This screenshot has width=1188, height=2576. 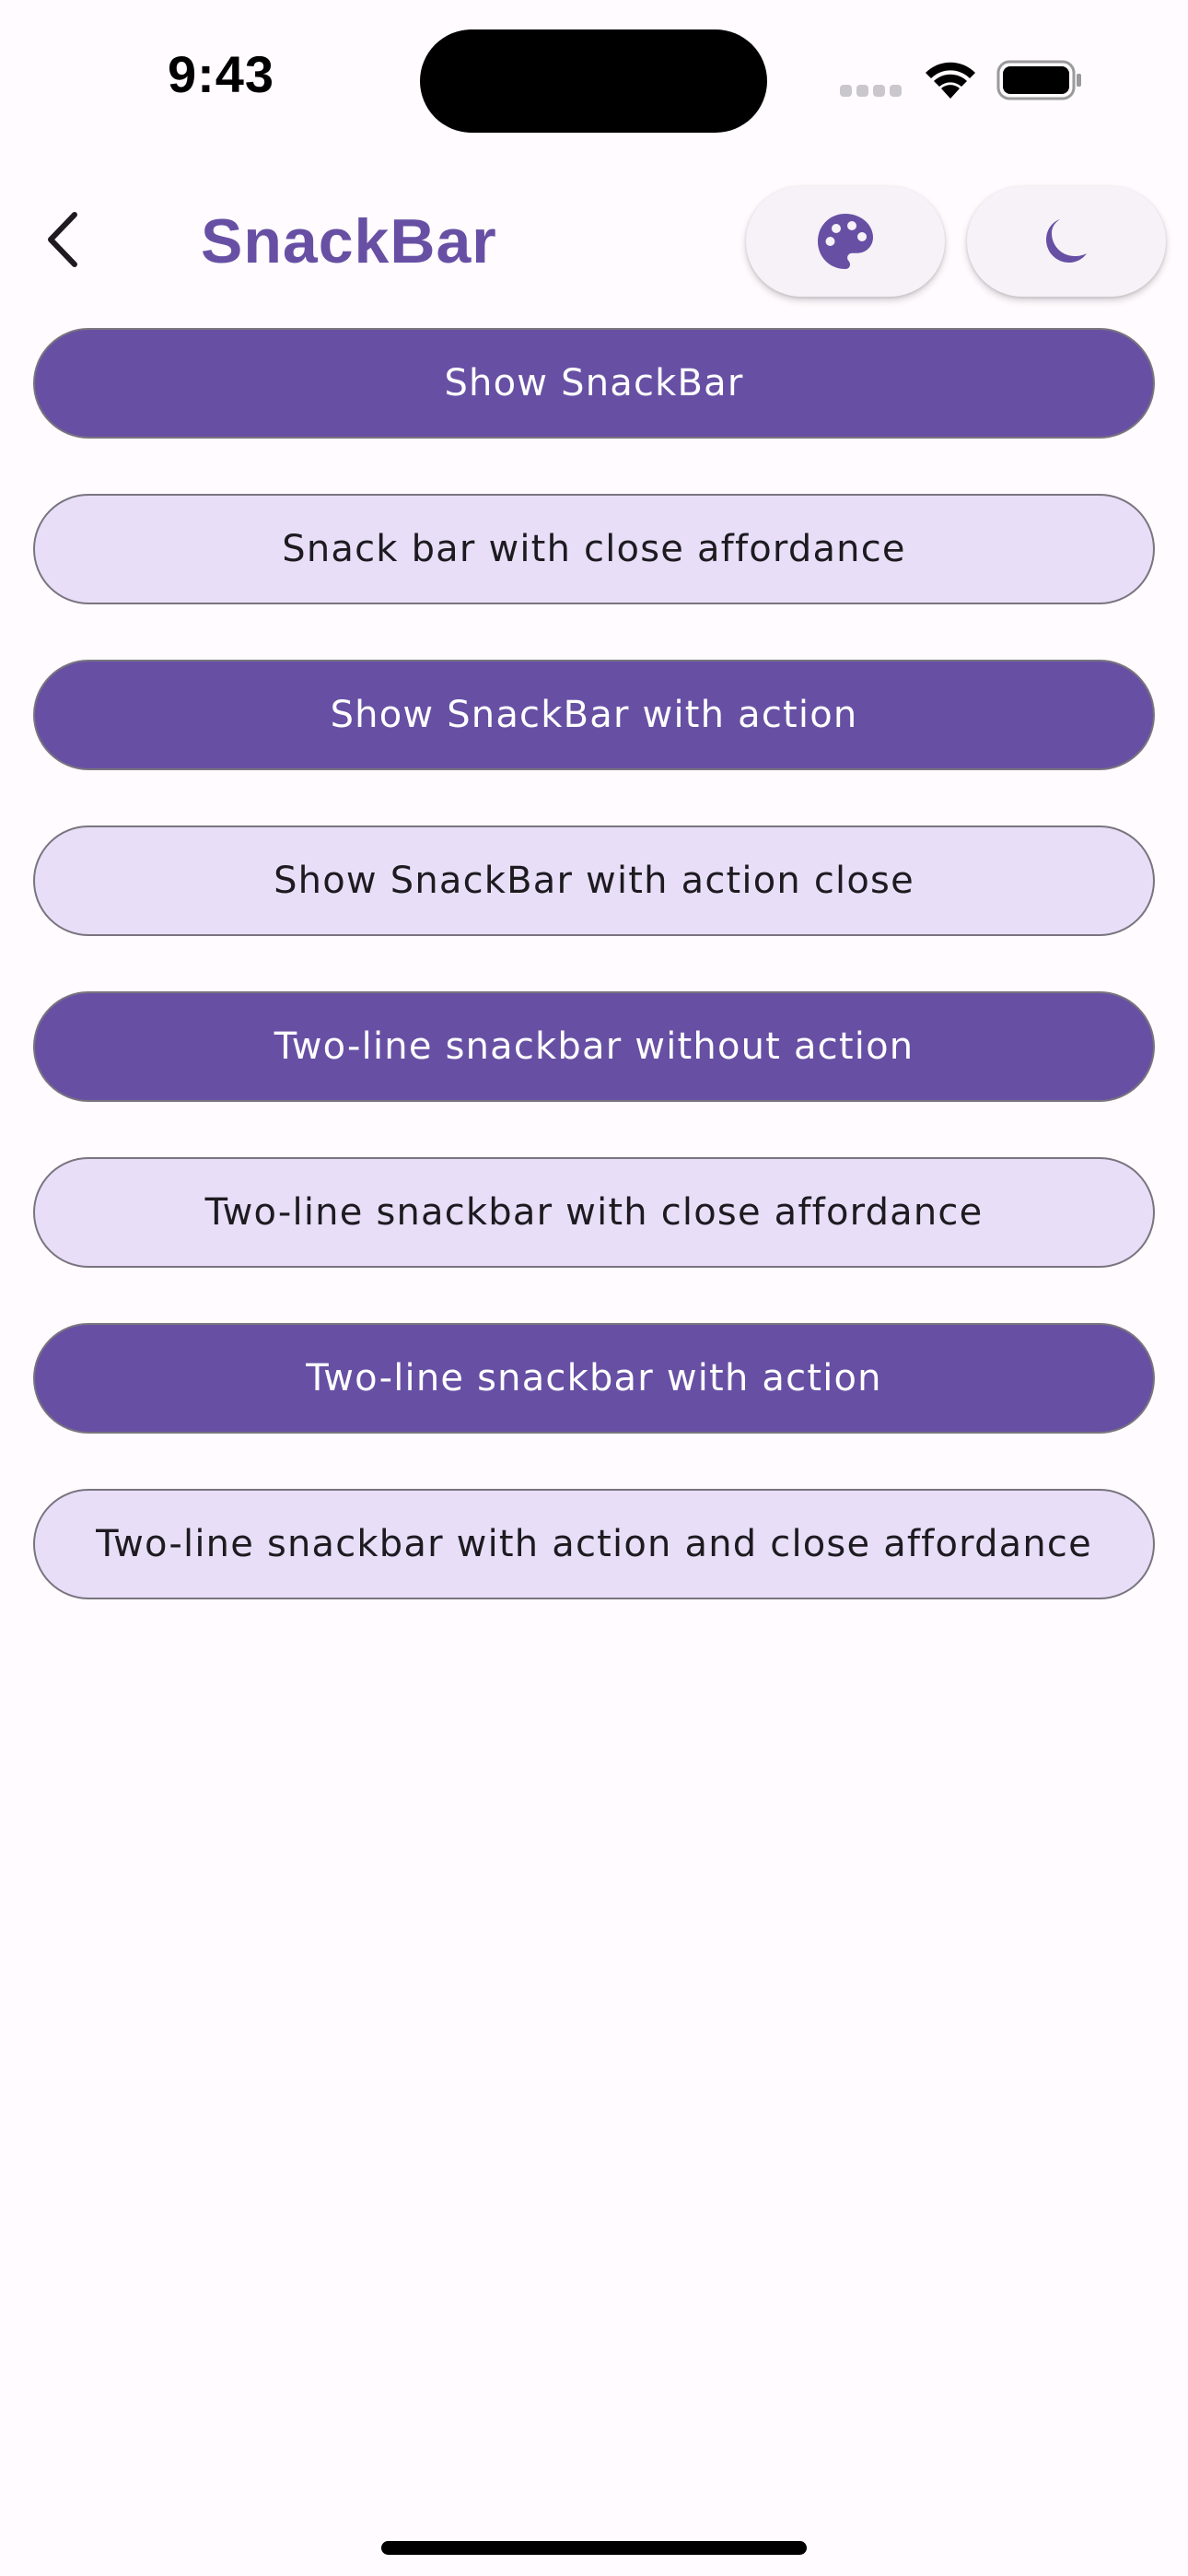 I want to click on home-indicator, so click(x=594, y=2548).